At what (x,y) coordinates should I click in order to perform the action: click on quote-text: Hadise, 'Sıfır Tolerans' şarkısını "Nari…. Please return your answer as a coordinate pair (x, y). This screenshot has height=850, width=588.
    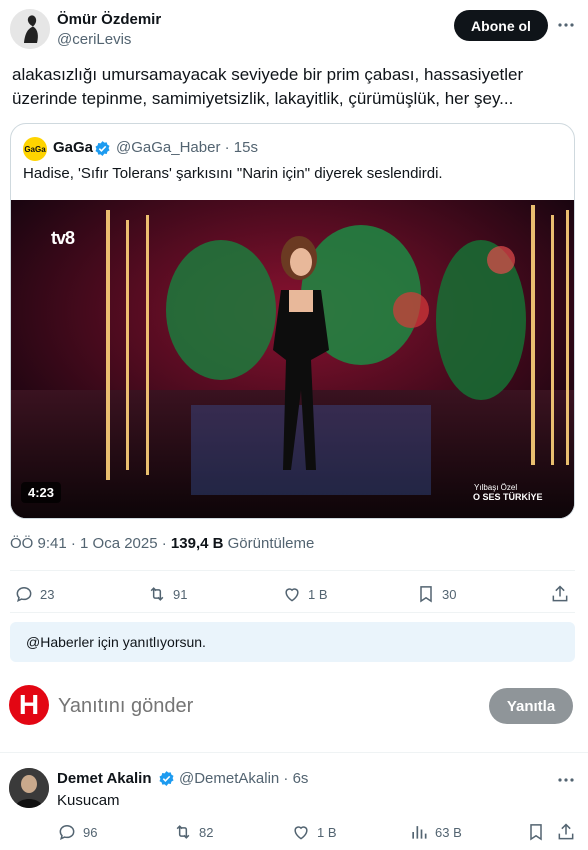
    Looking at the image, I should click on (233, 173).